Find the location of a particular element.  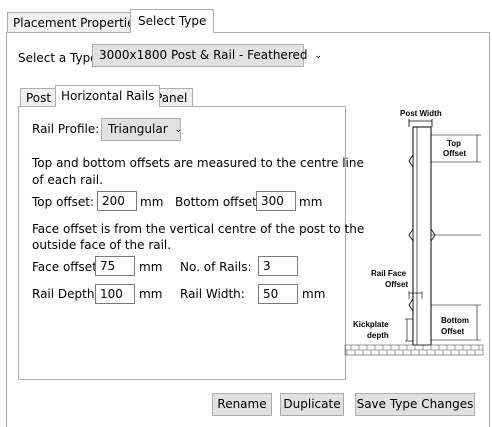

bottom-offset-diagram-label: Bottom is located at coordinates (455, 320).